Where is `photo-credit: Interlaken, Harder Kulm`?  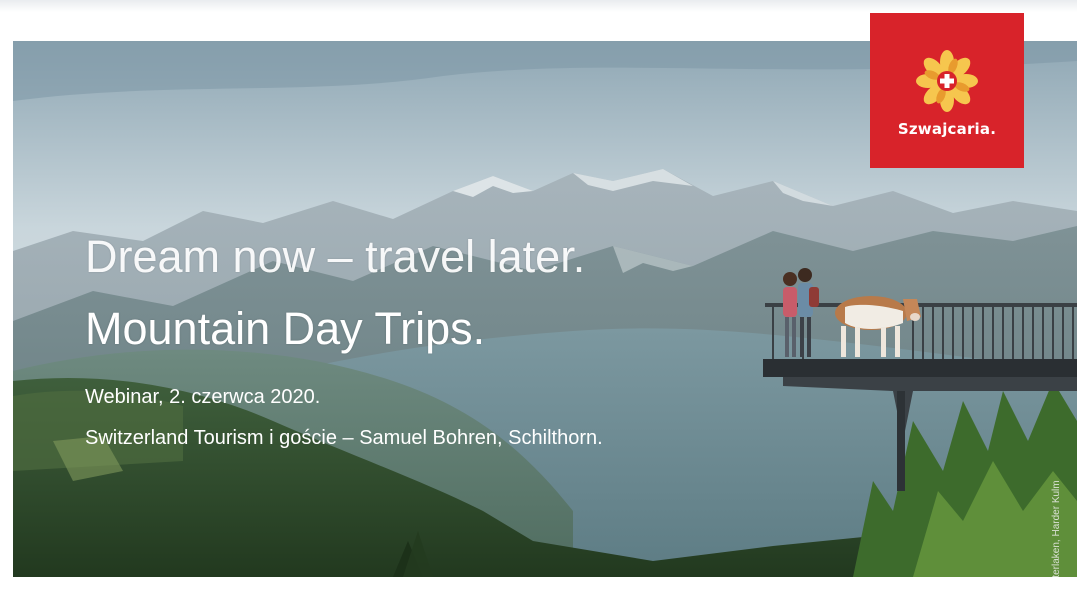 photo-credit: Interlaken, Harder Kulm is located at coordinates (1056, 528).